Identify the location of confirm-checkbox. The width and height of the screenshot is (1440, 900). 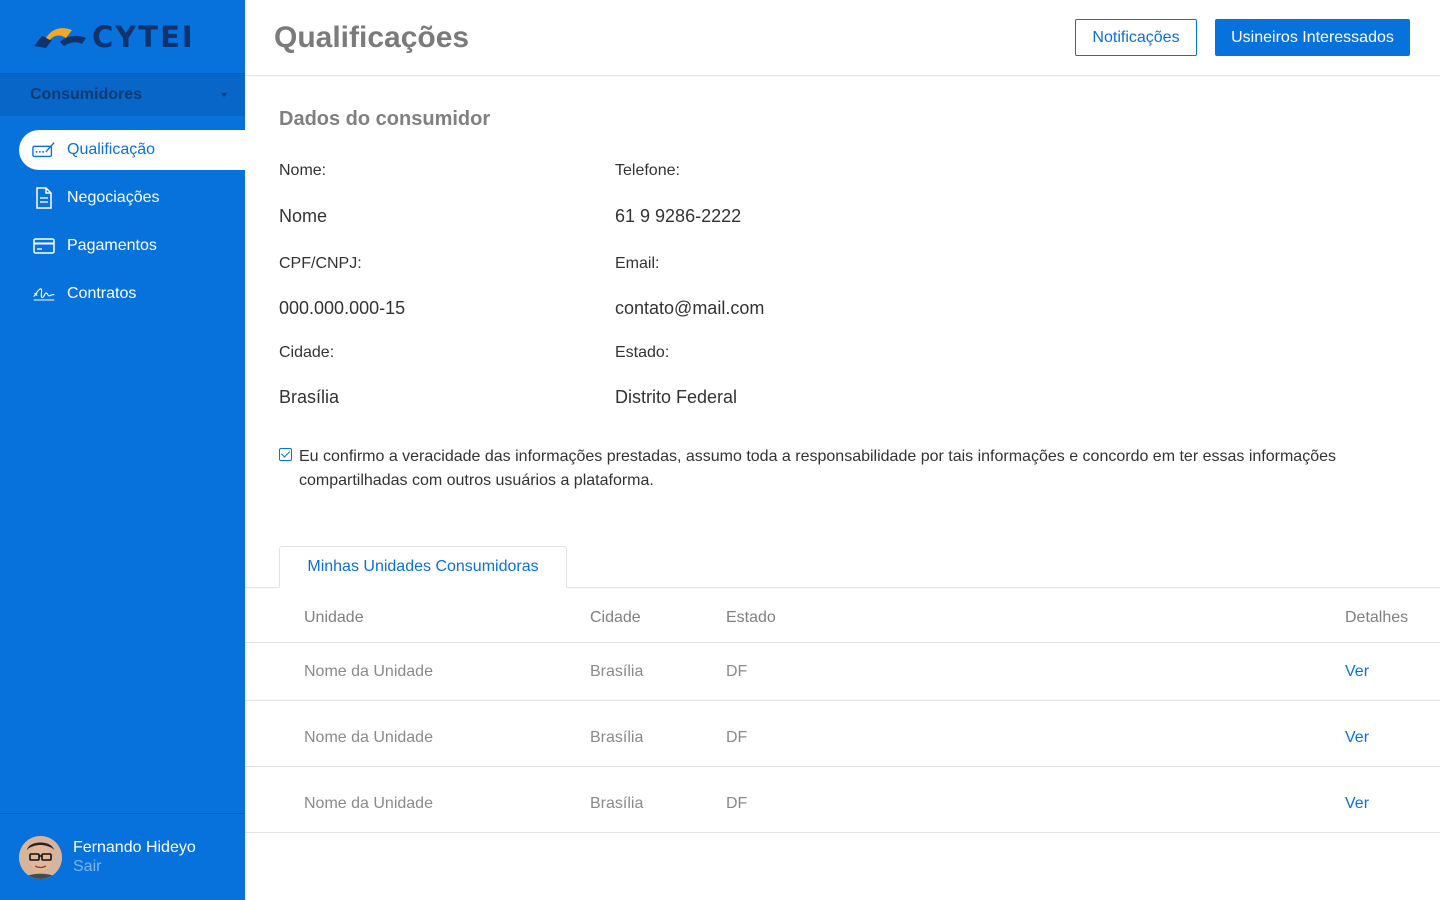
(285, 454).